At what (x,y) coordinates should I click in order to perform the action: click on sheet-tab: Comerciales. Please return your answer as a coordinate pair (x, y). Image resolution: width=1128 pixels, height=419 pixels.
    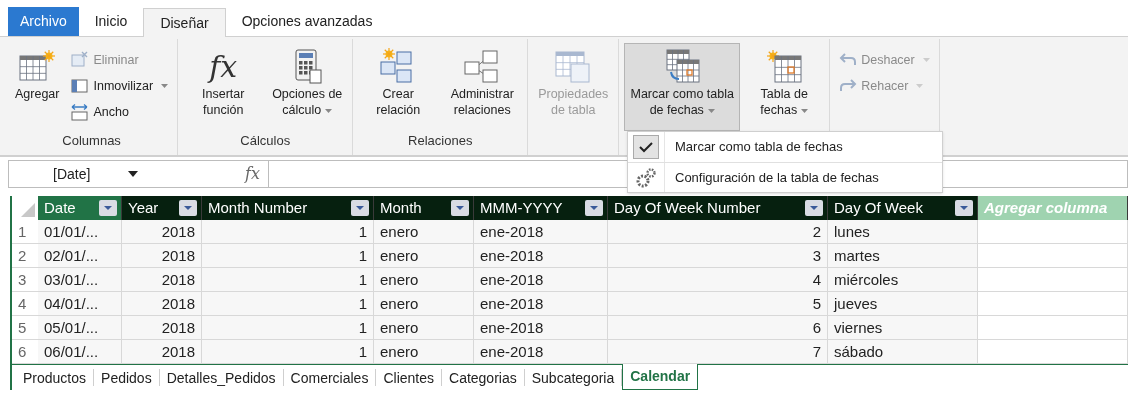
    Looking at the image, I should click on (330, 377).